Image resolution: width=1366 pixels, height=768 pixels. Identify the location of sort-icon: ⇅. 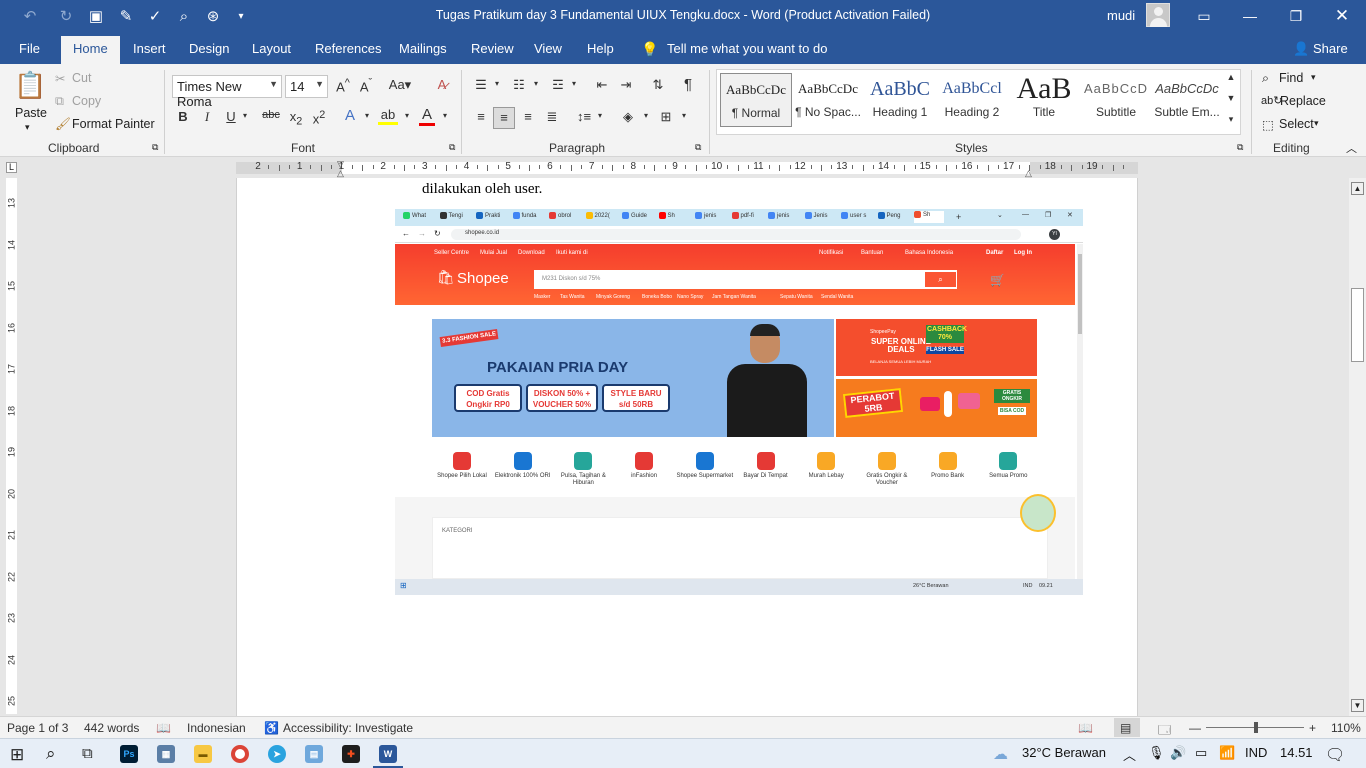
(658, 85).